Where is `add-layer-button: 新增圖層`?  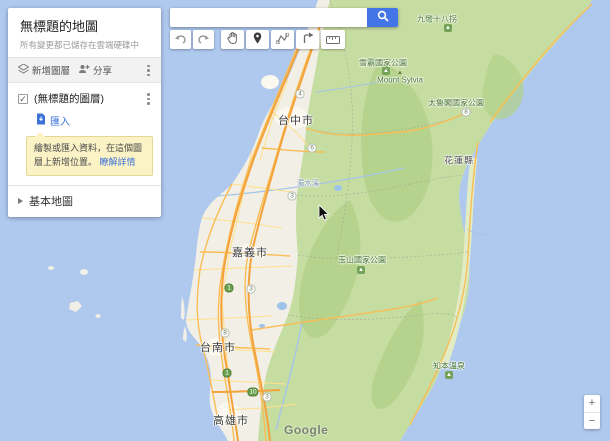
add-layer-button: 新增圖層 is located at coordinates (44, 70).